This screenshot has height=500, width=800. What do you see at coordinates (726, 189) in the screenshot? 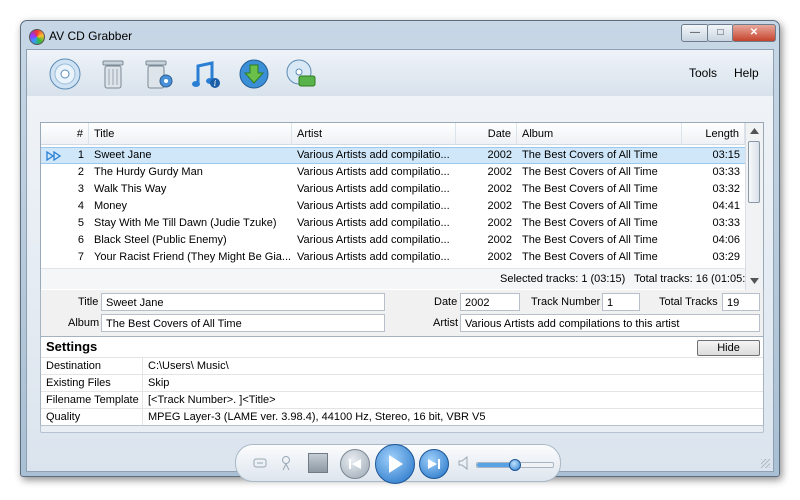
I see `cell-length: 03:32` at bounding box center [726, 189].